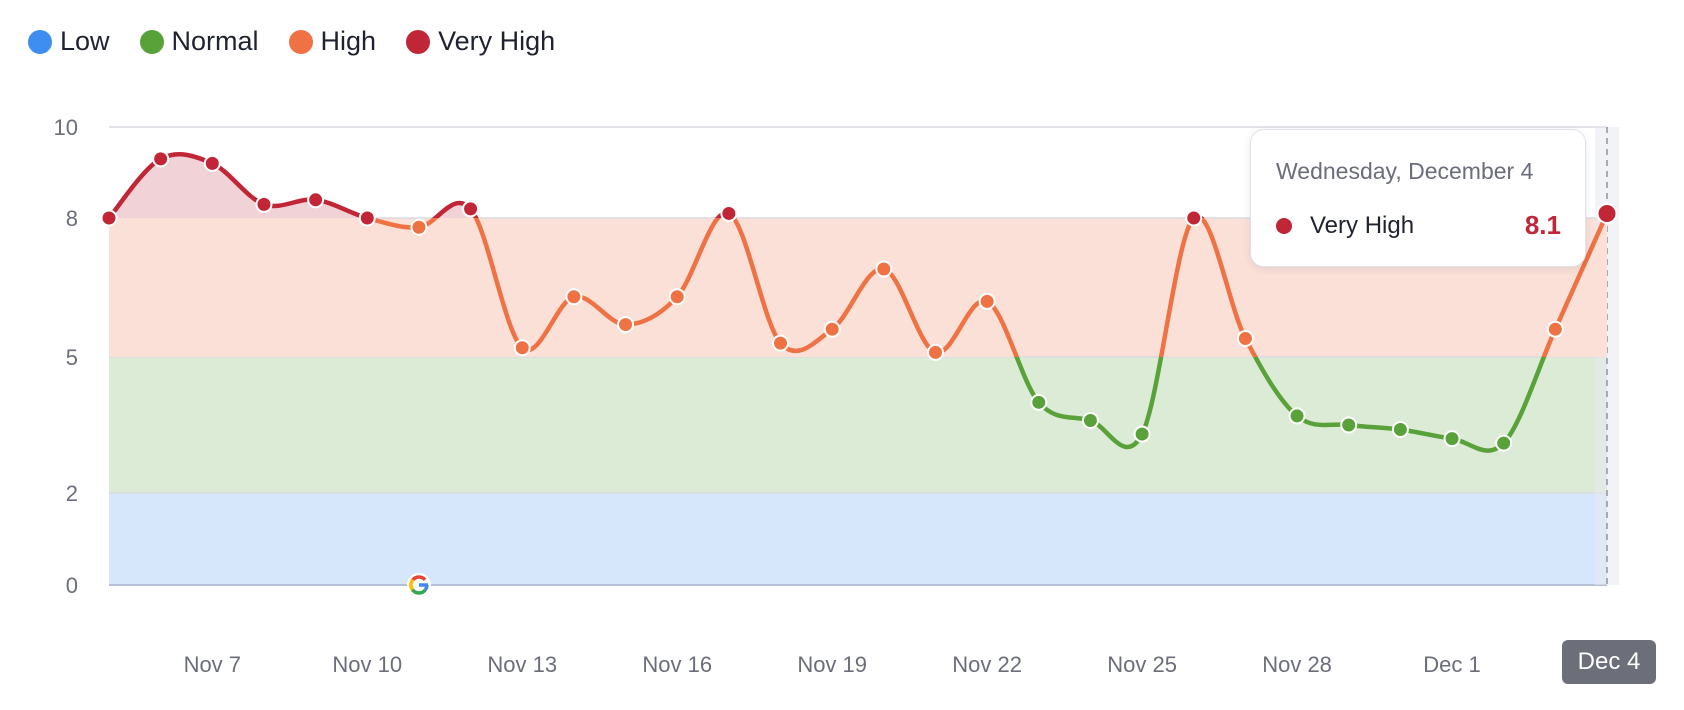 The width and height of the screenshot is (1684, 710). Describe the element at coordinates (1542, 225) in the screenshot. I see `tooltip-value: 8.1` at that location.